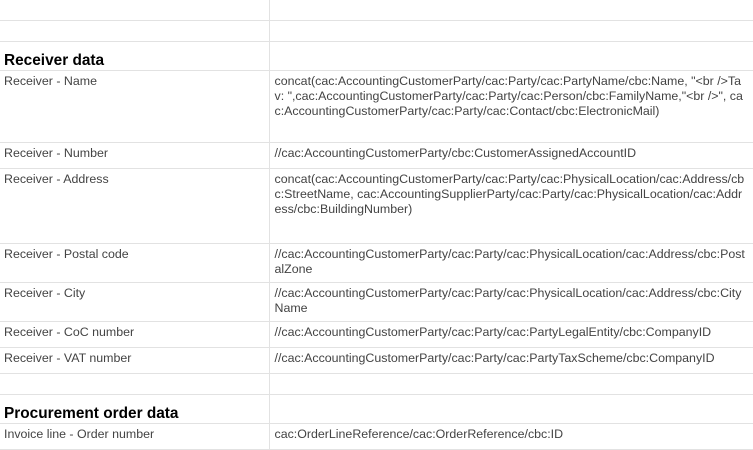  What do you see at coordinates (135, 263) in the screenshot?
I see `row-label: Receiver - Postal code` at bounding box center [135, 263].